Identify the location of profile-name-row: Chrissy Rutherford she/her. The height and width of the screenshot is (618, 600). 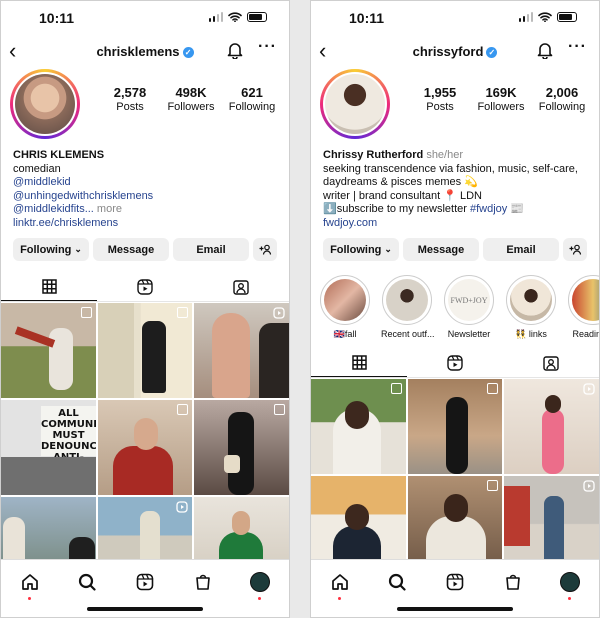
(455, 156).